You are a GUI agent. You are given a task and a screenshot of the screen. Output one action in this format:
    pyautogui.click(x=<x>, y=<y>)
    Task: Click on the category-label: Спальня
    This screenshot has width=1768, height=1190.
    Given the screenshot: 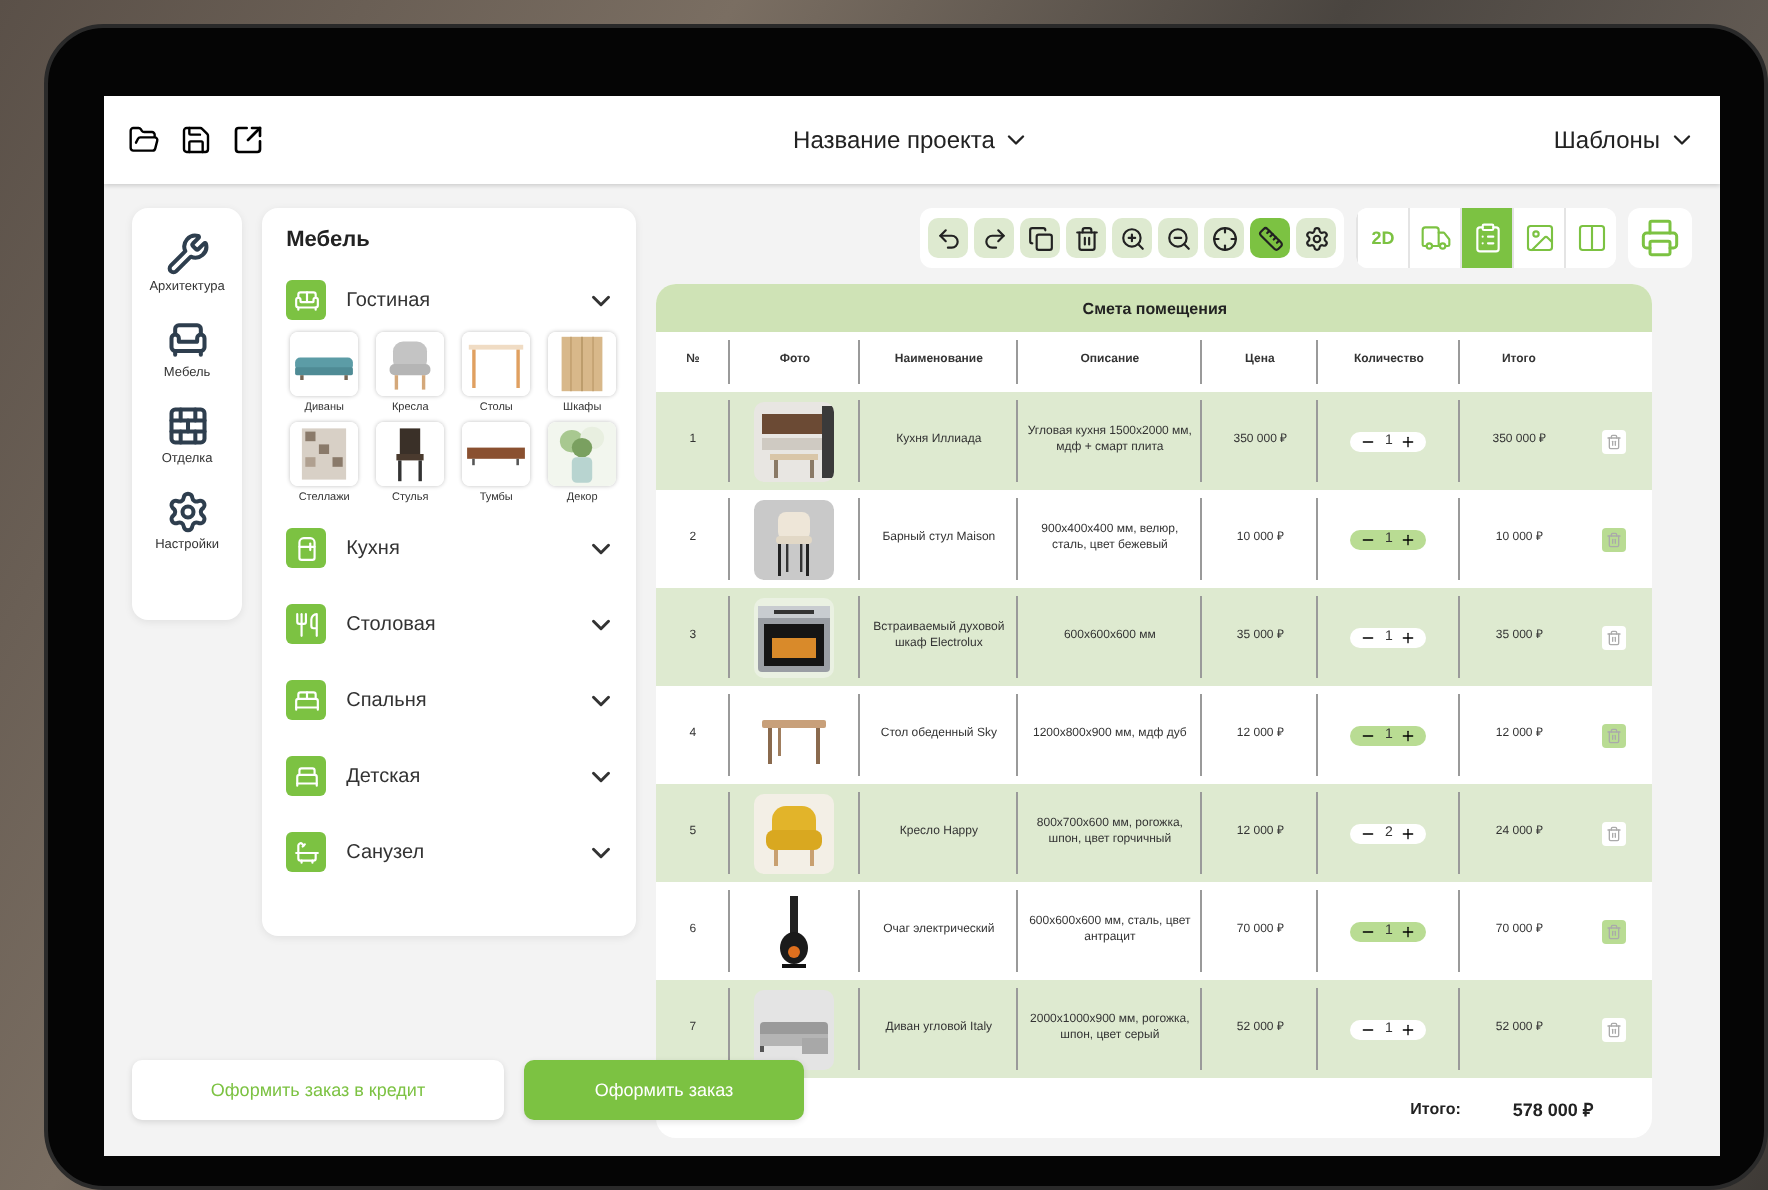 What is the action you would take?
    pyautogui.click(x=387, y=700)
    